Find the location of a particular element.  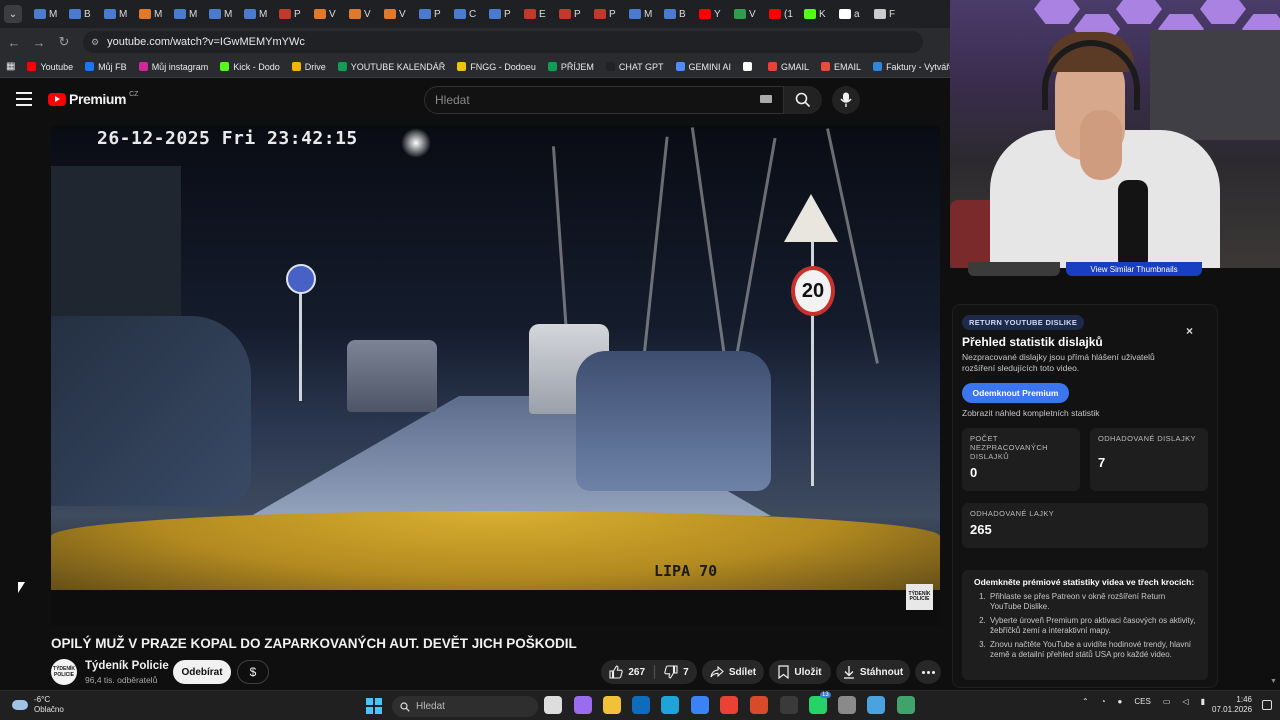

tab-favicon-icon is located at coordinates (705, 14).